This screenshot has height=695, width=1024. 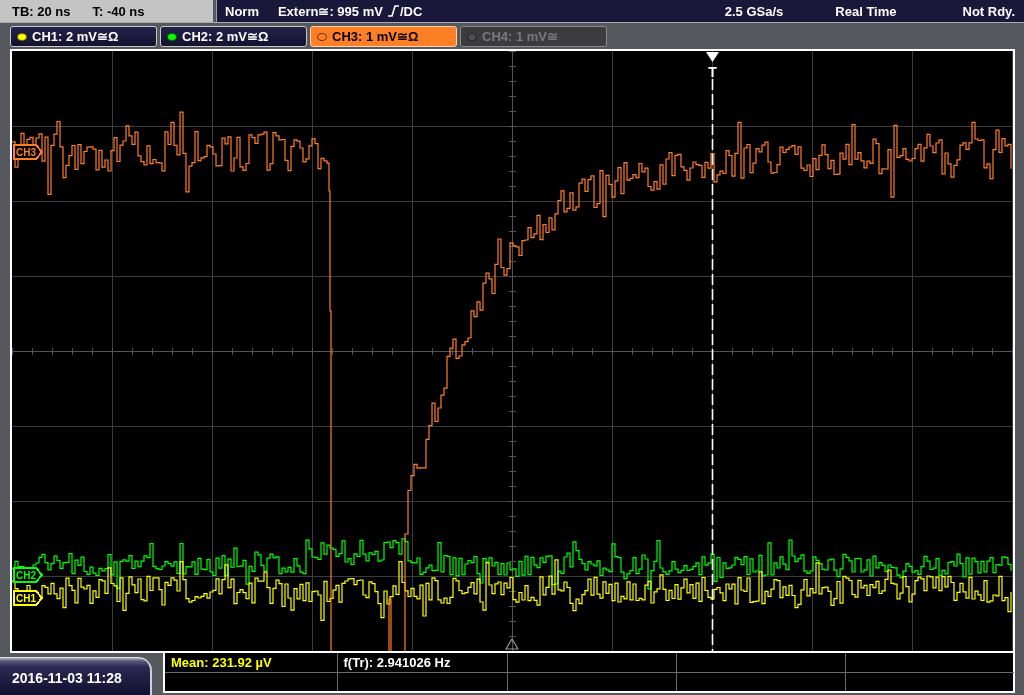 What do you see at coordinates (83, 36) in the screenshot?
I see `channel-tab: CH1: 2 mV≅Ω` at bounding box center [83, 36].